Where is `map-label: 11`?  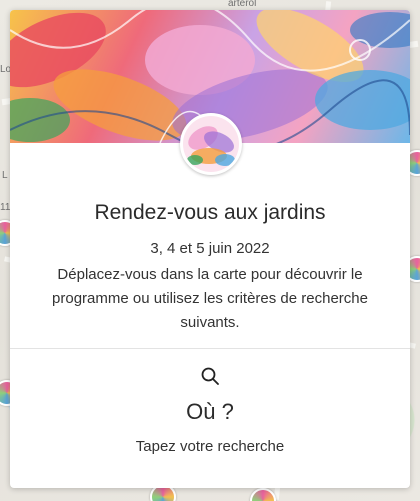
map-label: 11 is located at coordinates (5, 207).